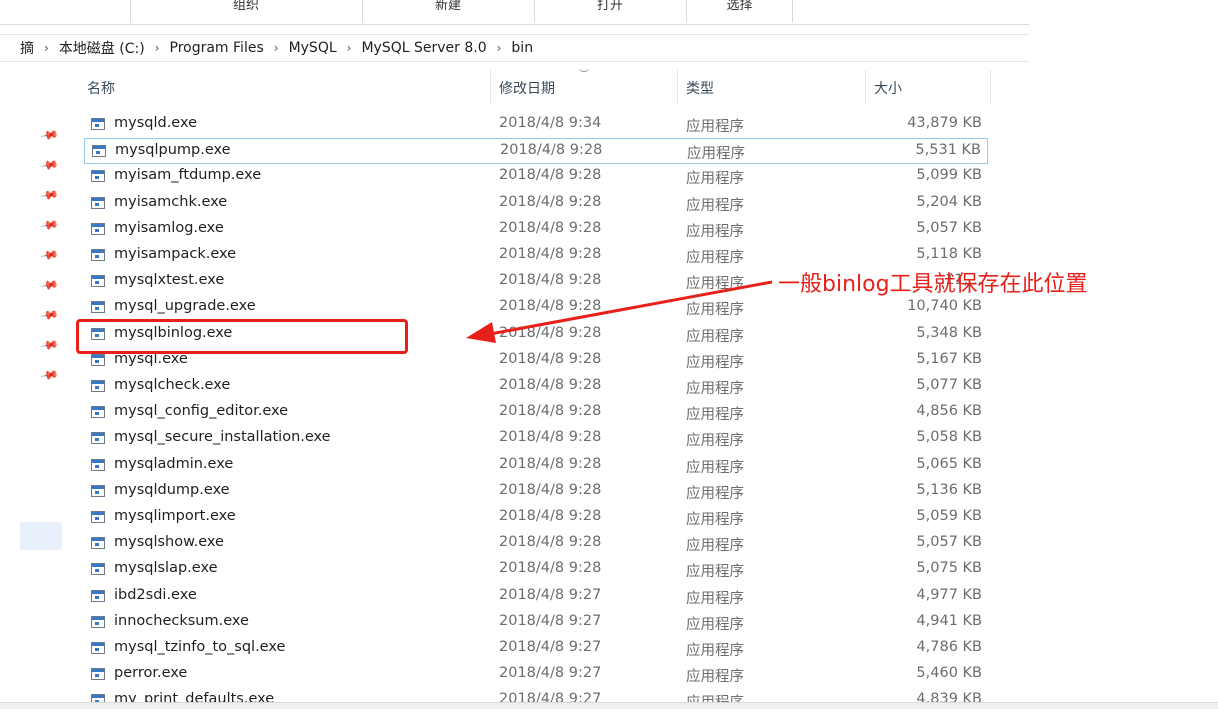 This screenshot has height=714, width=1218. I want to click on file-size: 5,348 KB, so click(949, 332).